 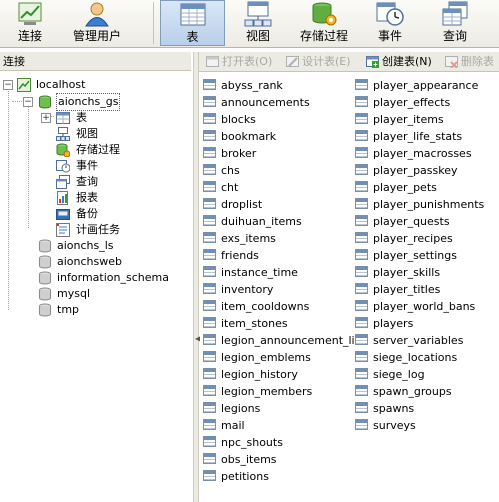 I want to click on table-name: legions, so click(x=241, y=408).